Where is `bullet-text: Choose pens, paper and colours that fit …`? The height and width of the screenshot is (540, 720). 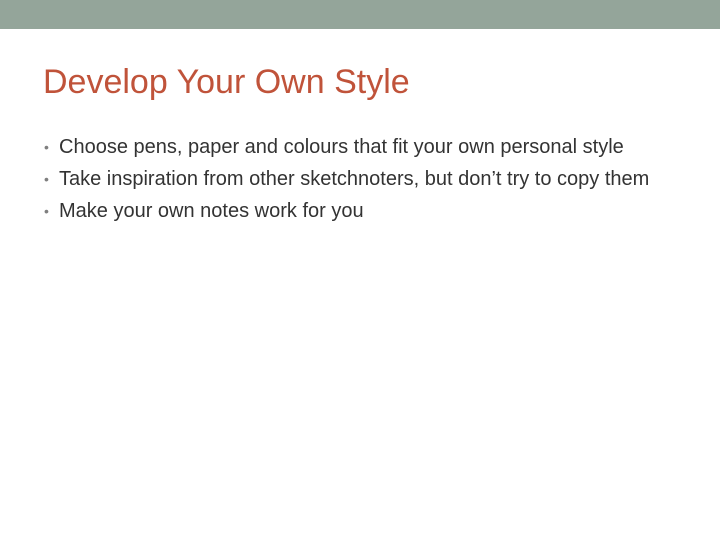
bullet-text: Choose pens, paper and colours that fit … is located at coordinates (341, 147).